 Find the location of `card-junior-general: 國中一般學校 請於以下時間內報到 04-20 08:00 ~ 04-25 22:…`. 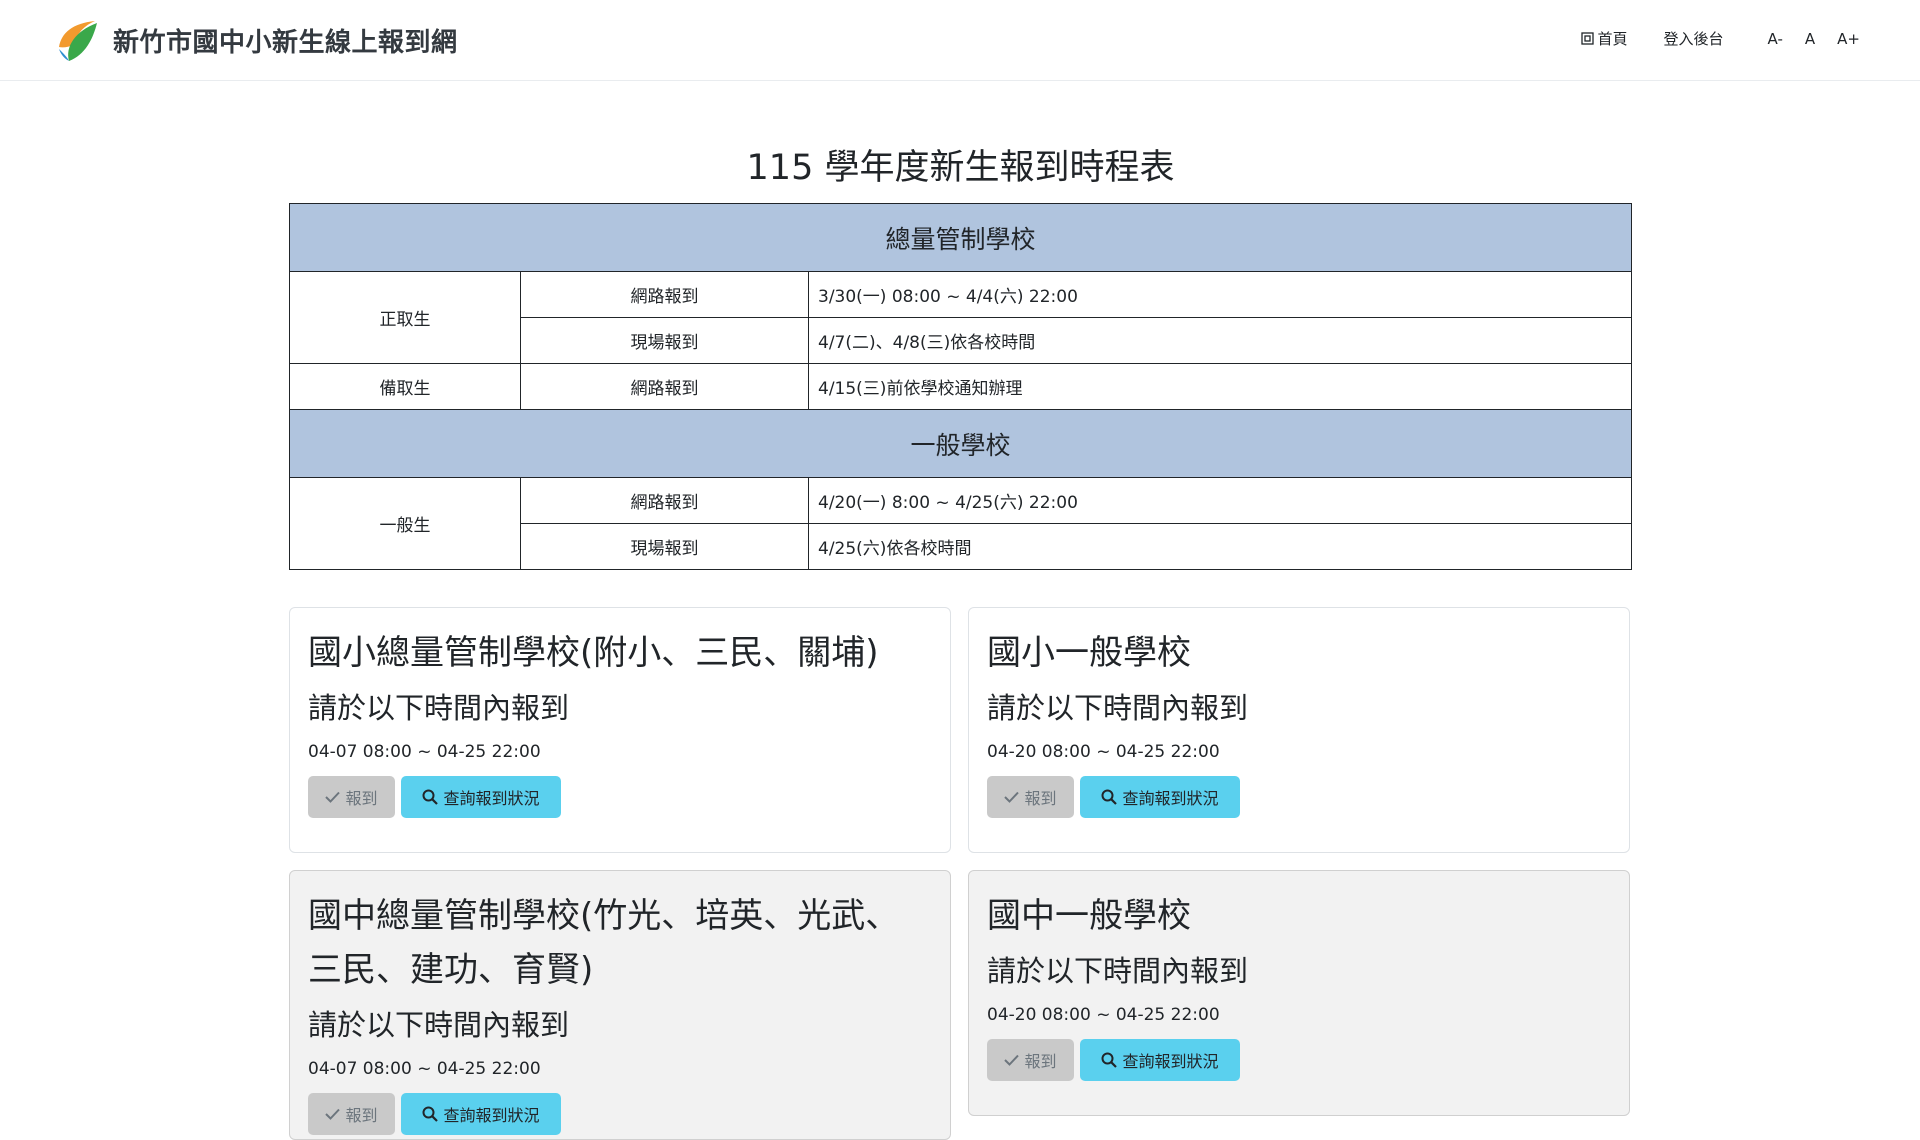

card-junior-general: 國中一般學校 請於以下時間內報到 04-20 08:00 ~ 04-25 22:… is located at coordinates (1299, 993).